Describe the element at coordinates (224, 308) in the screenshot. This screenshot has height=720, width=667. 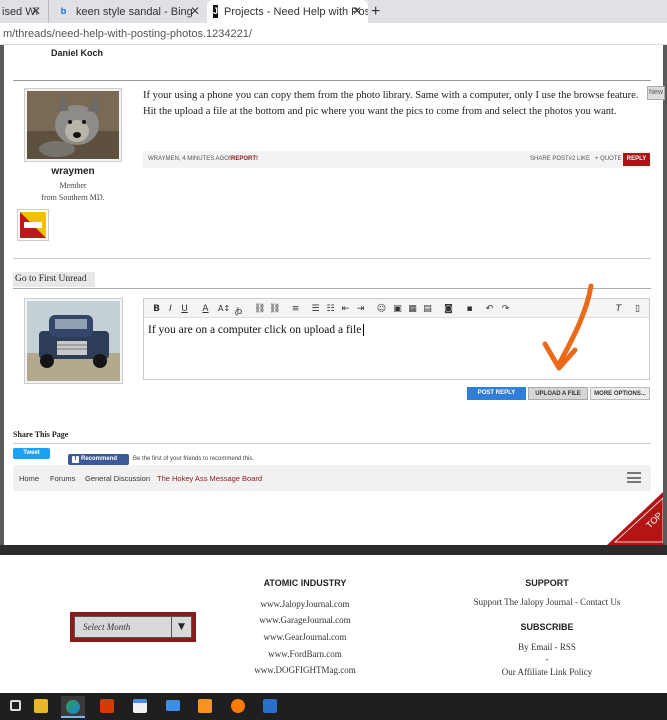
I see `font-size-icon: A↕` at that location.